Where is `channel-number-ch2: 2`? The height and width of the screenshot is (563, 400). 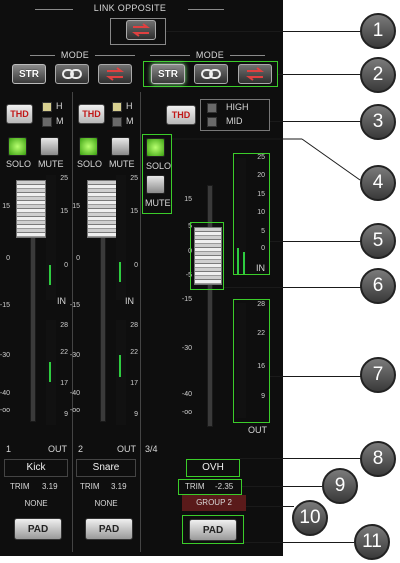
channel-number-ch2: 2 is located at coordinates (81, 449).